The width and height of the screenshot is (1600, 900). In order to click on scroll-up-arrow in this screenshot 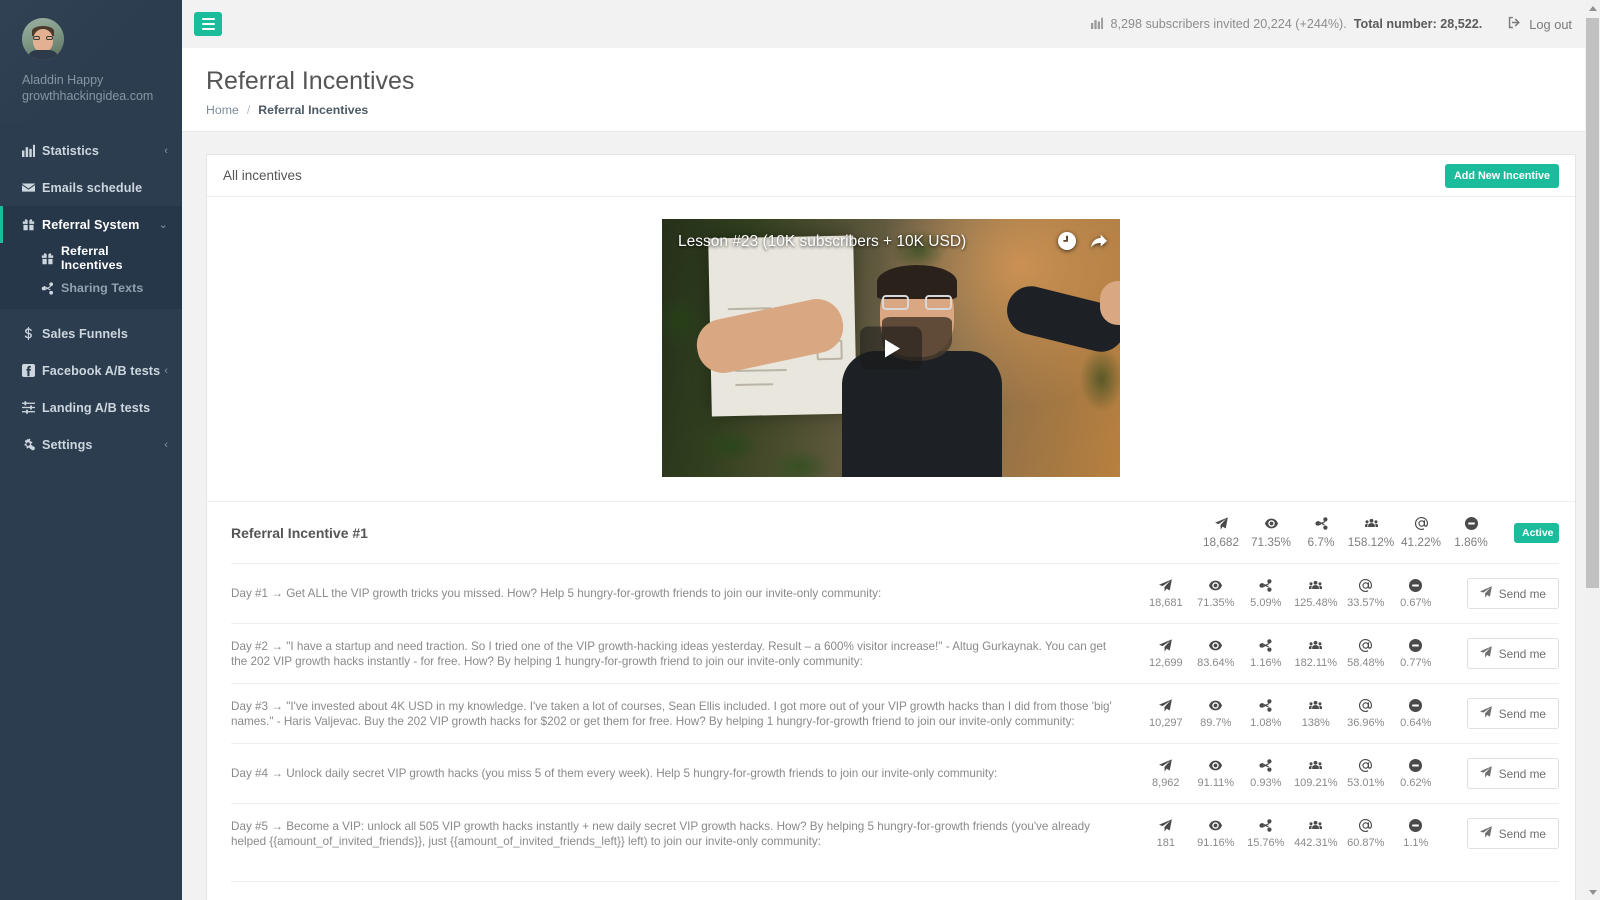, I will do `click(1592, 8)`.